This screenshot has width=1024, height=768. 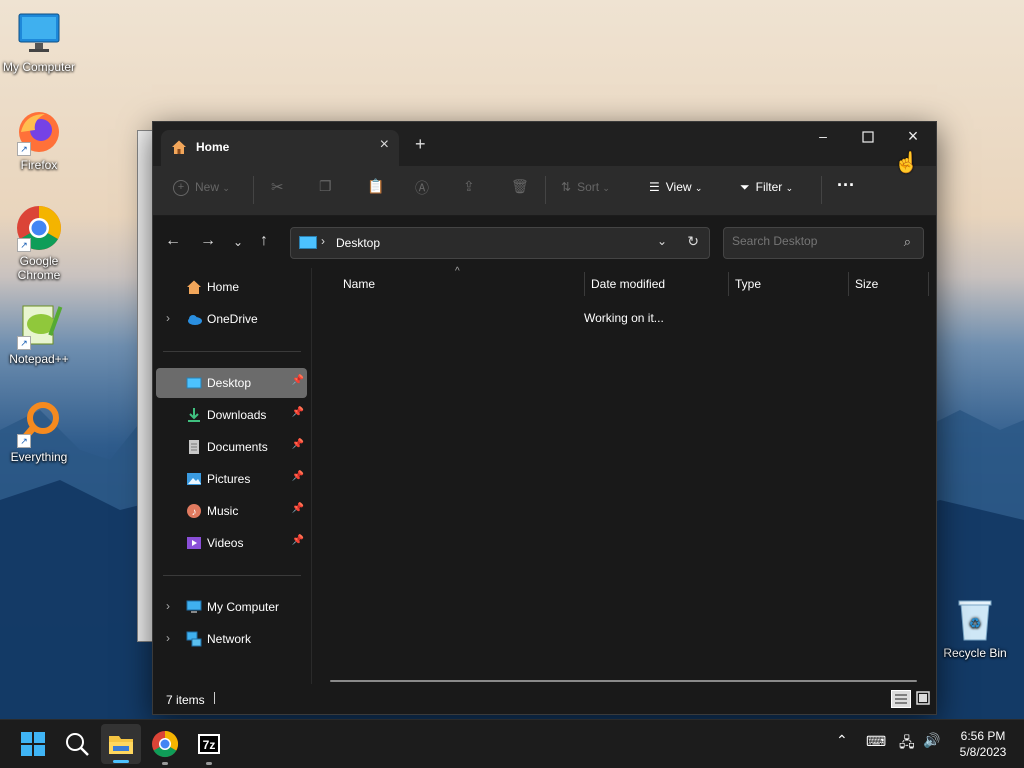 I want to click on hand-cursor-icon: ☝, so click(x=906, y=163).